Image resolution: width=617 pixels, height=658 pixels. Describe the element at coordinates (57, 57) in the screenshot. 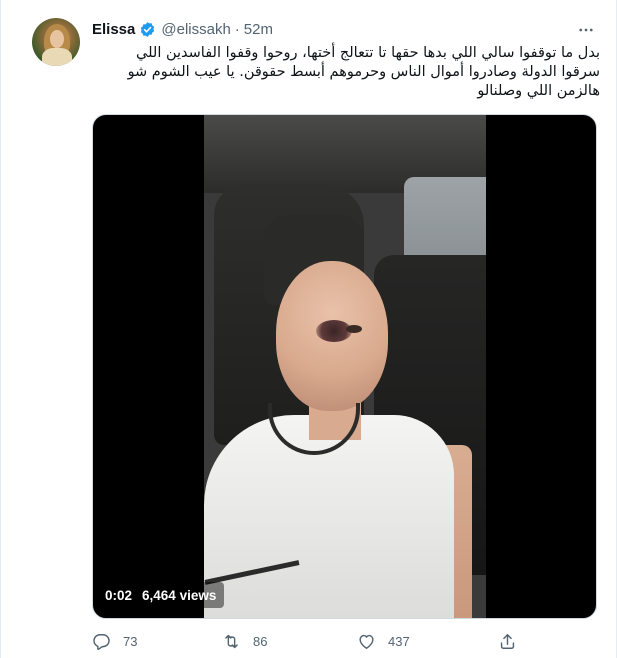

I see `avatar-dress` at that location.